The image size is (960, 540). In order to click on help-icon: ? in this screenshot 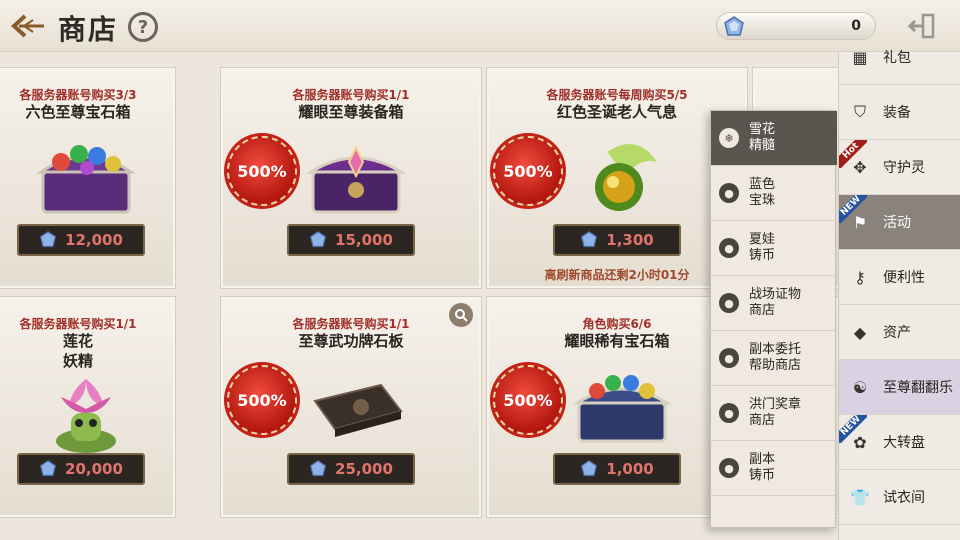, I will do `click(143, 27)`.